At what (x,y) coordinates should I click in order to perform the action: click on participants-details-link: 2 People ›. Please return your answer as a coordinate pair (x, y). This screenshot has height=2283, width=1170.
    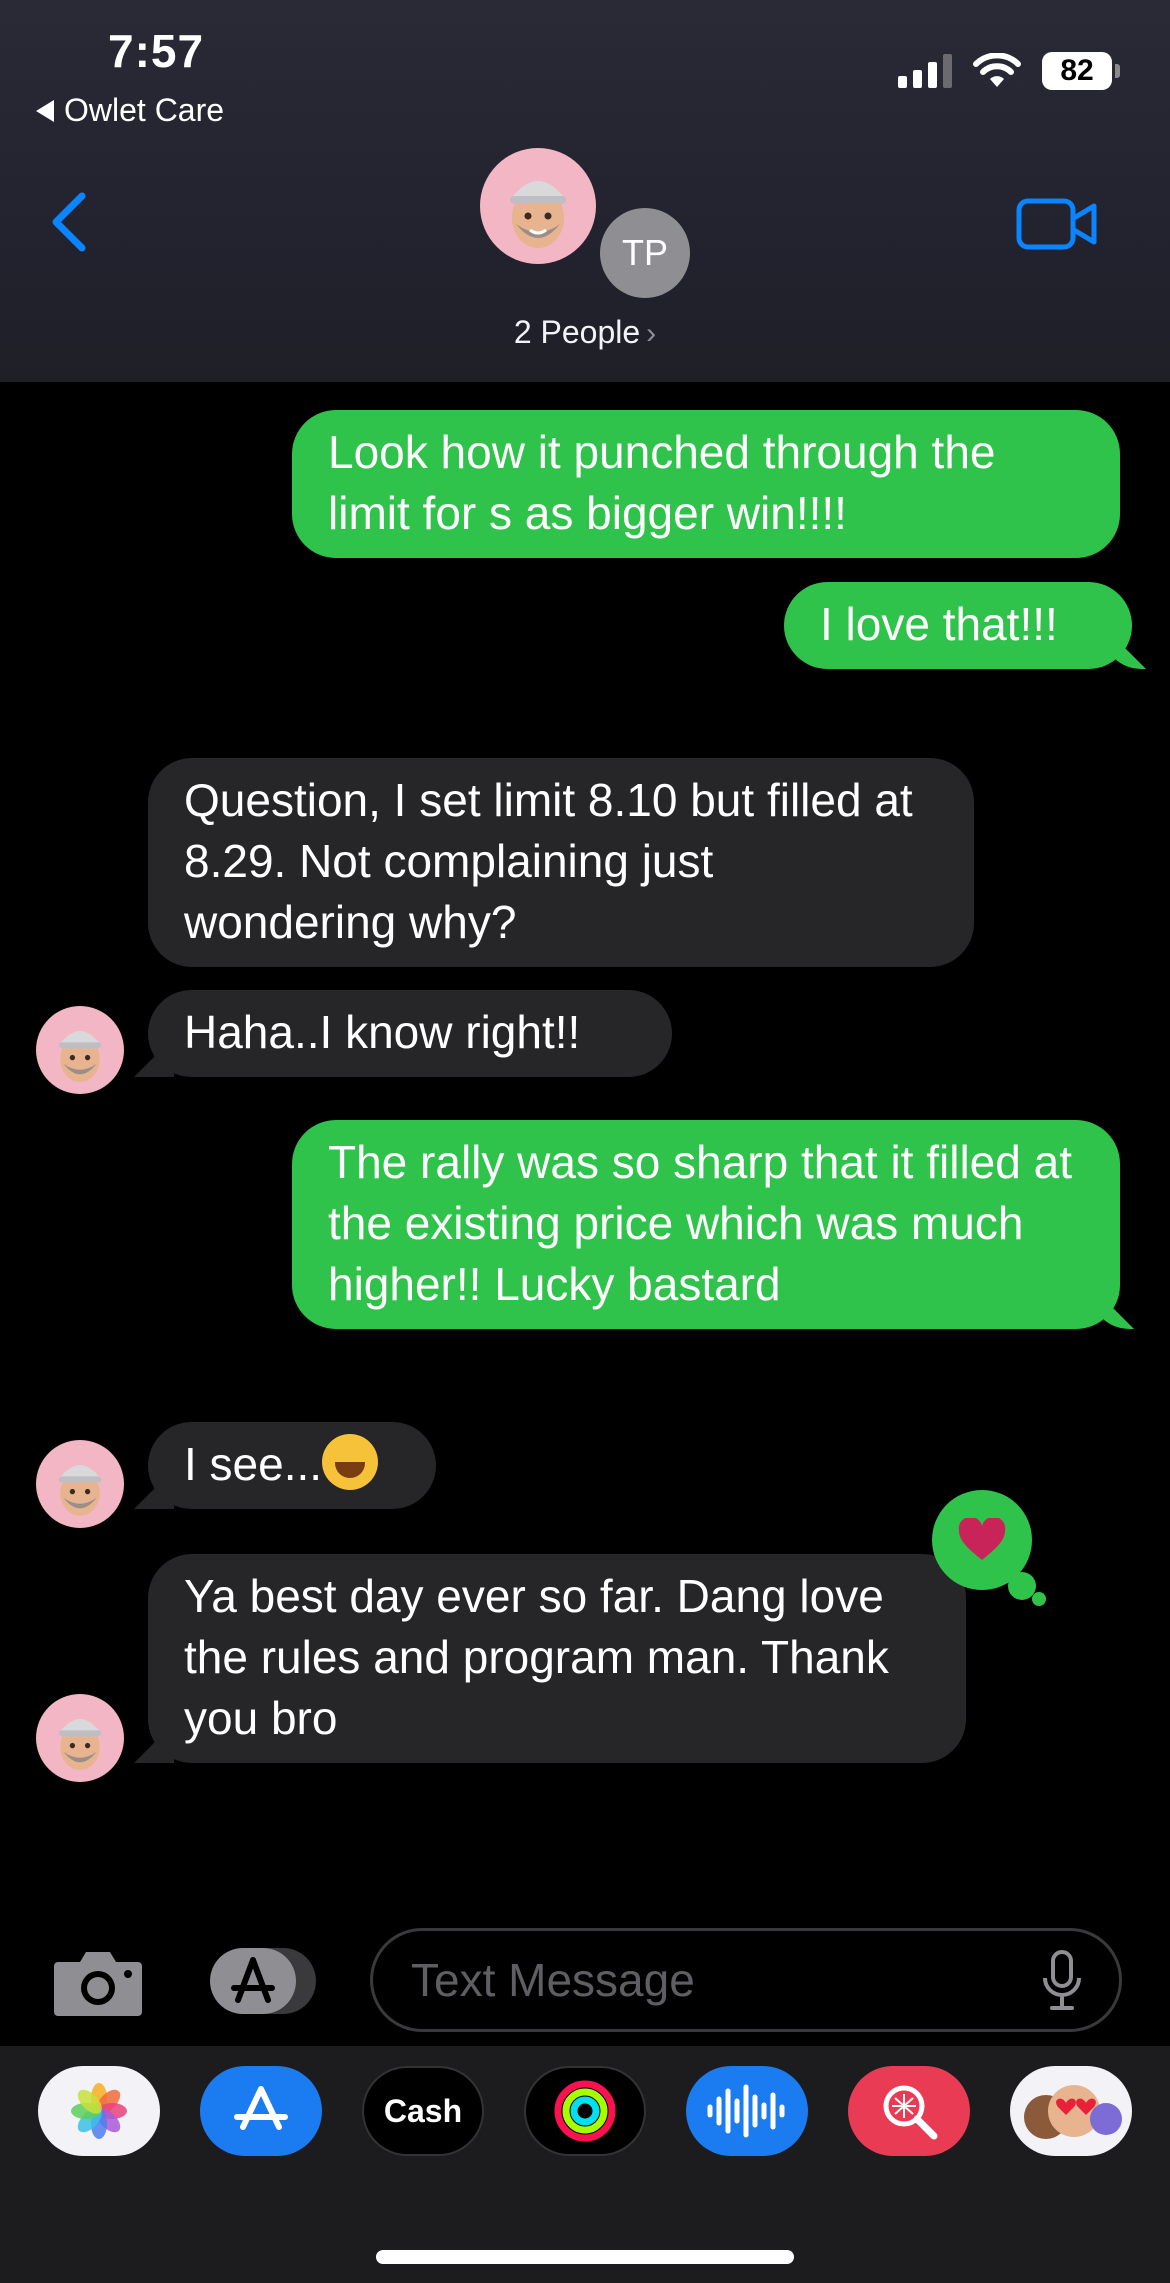
    Looking at the image, I should click on (585, 332).